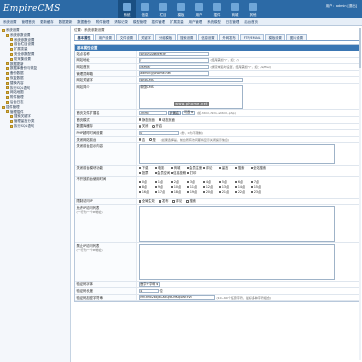 This screenshot has height=362, width=362. Describe the element at coordinates (193, 173) in the screenshot. I see `close-module-checkbox: 打印` at that location.